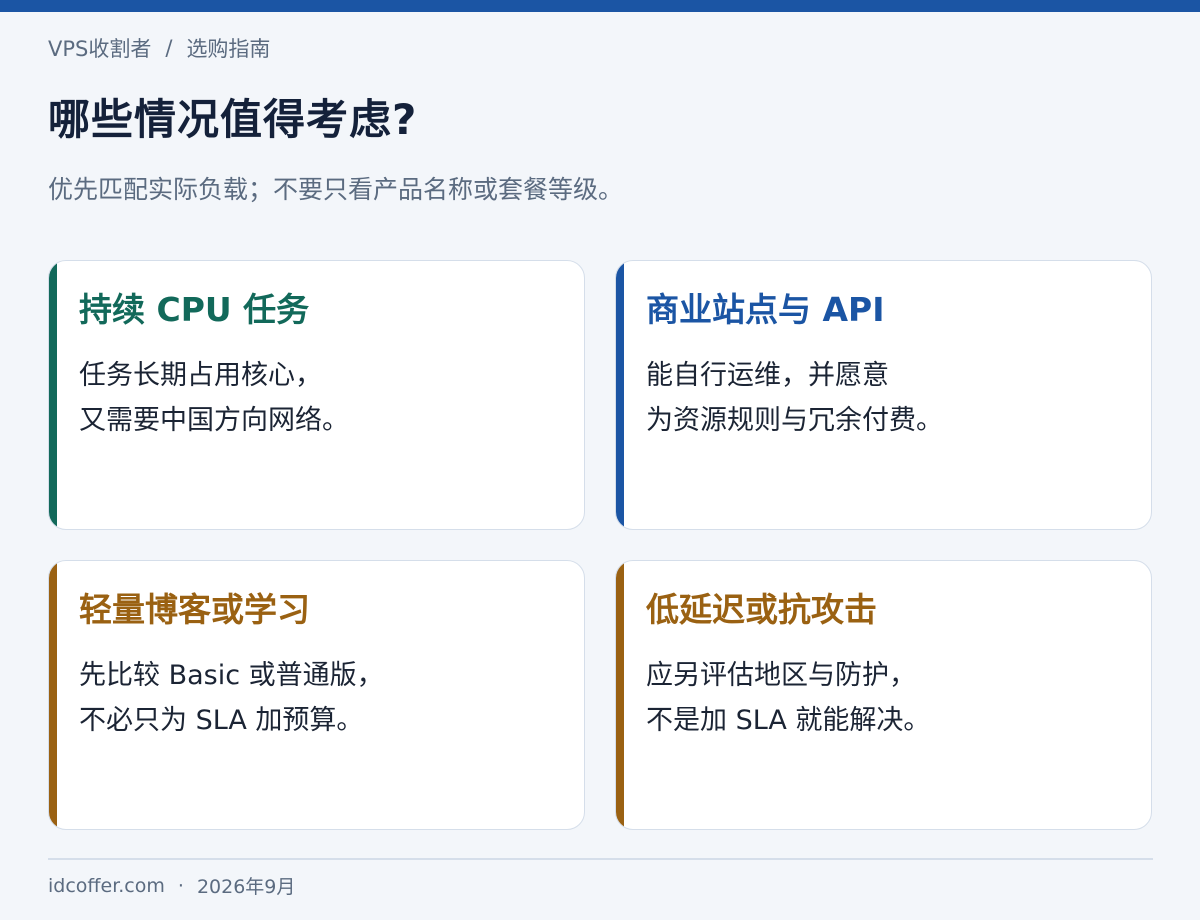  What do you see at coordinates (233, 119) in the screenshot?
I see `page-title: 哪些情况值得考虑?` at bounding box center [233, 119].